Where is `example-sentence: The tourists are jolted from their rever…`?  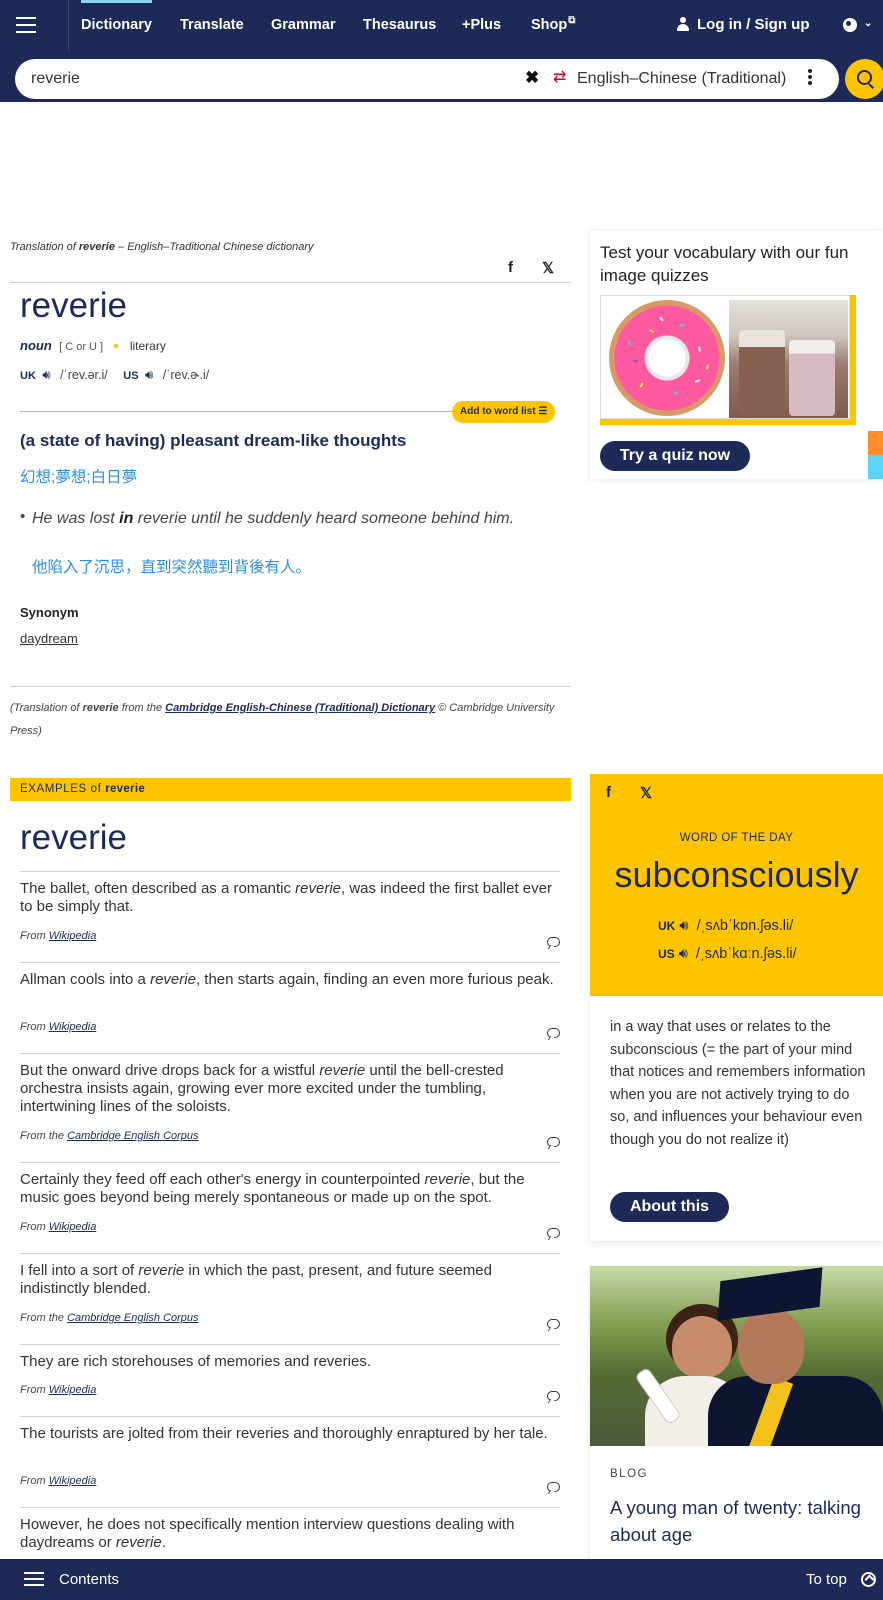
example-sentence: The tourists are jolted from their rever… is located at coordinates (284, 1433).